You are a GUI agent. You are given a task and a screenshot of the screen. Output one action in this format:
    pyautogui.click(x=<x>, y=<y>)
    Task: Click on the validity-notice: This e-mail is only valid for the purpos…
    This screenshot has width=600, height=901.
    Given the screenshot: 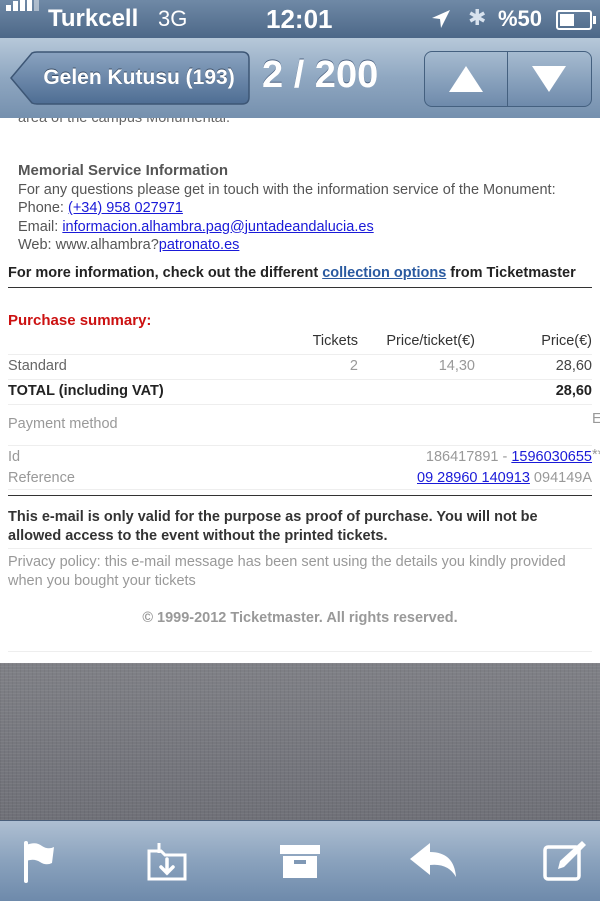 What is the action you would take?
    pyautogui.click(x=300, y=520)
    